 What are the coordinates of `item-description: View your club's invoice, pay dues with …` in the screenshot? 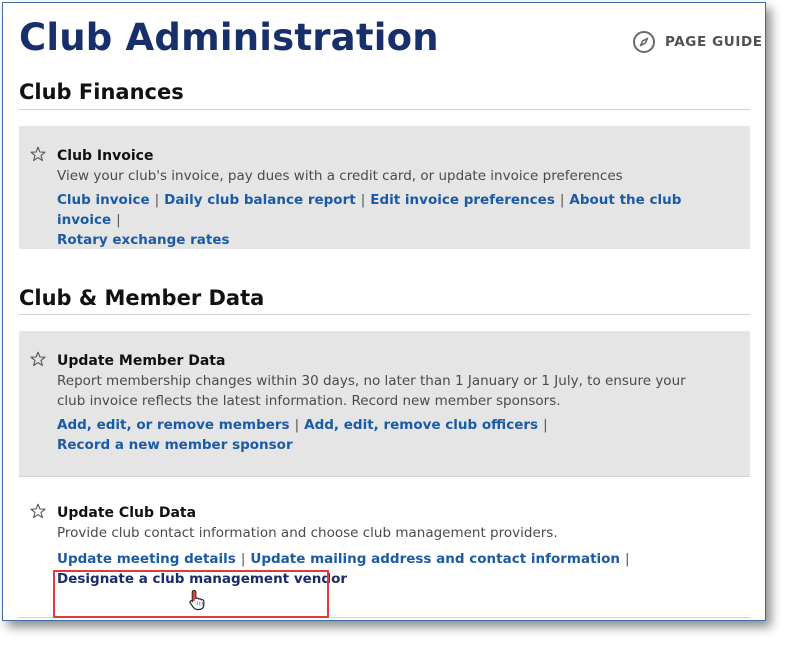 It's located at (340, 176).